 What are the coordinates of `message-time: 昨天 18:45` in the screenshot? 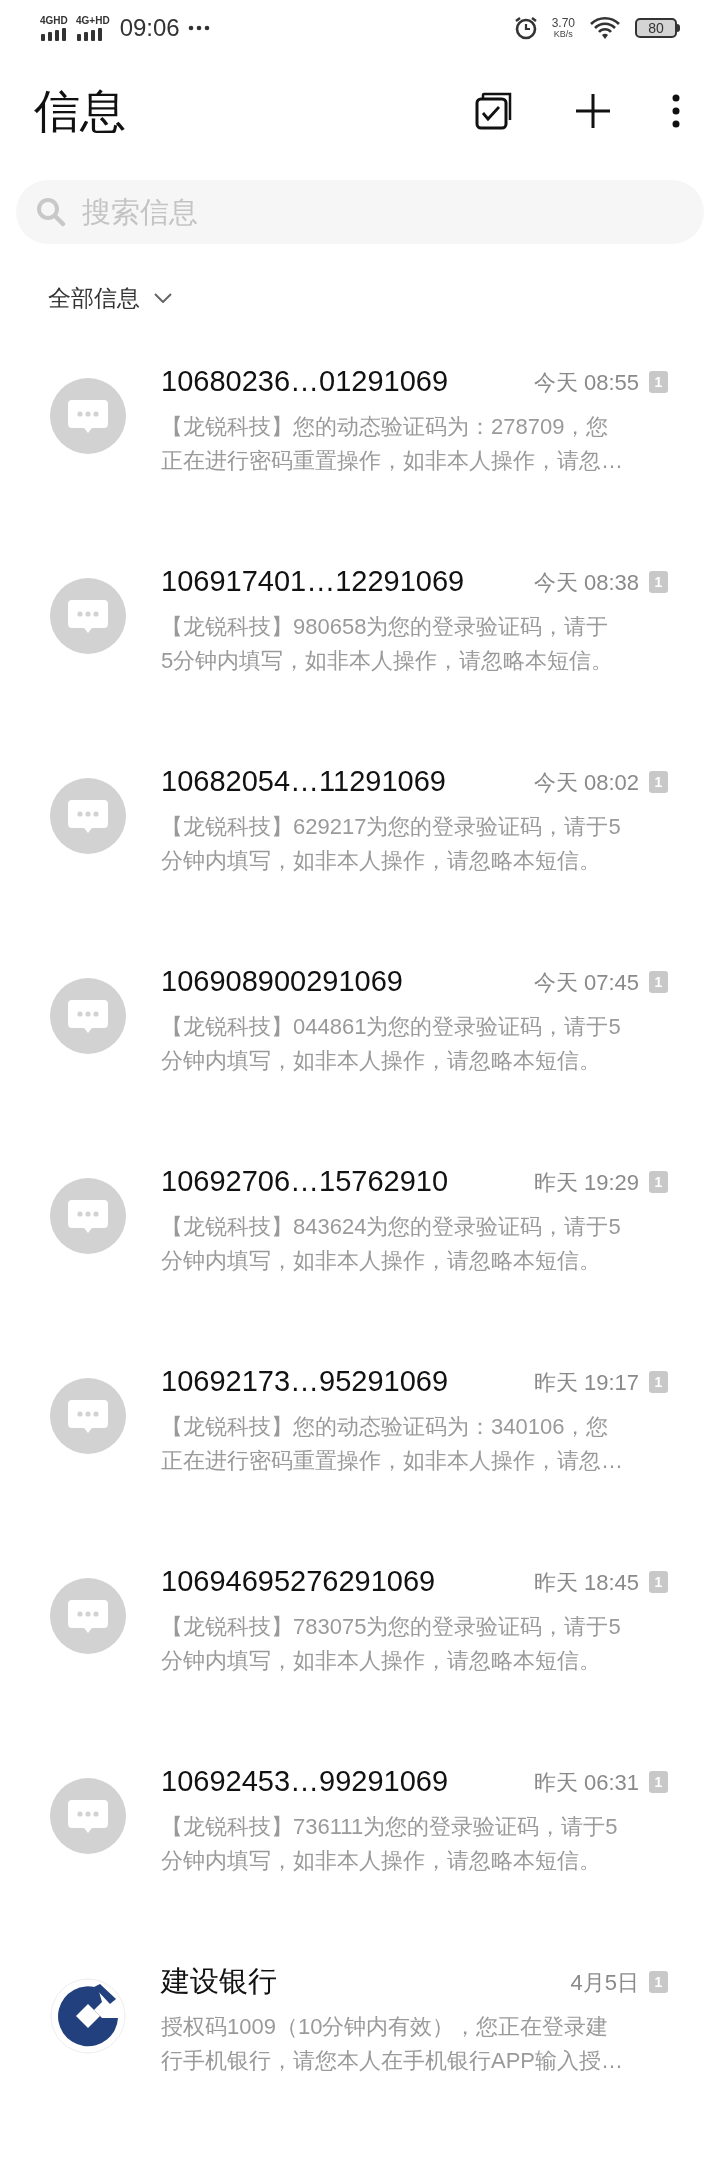 It's located at (586, 1582).